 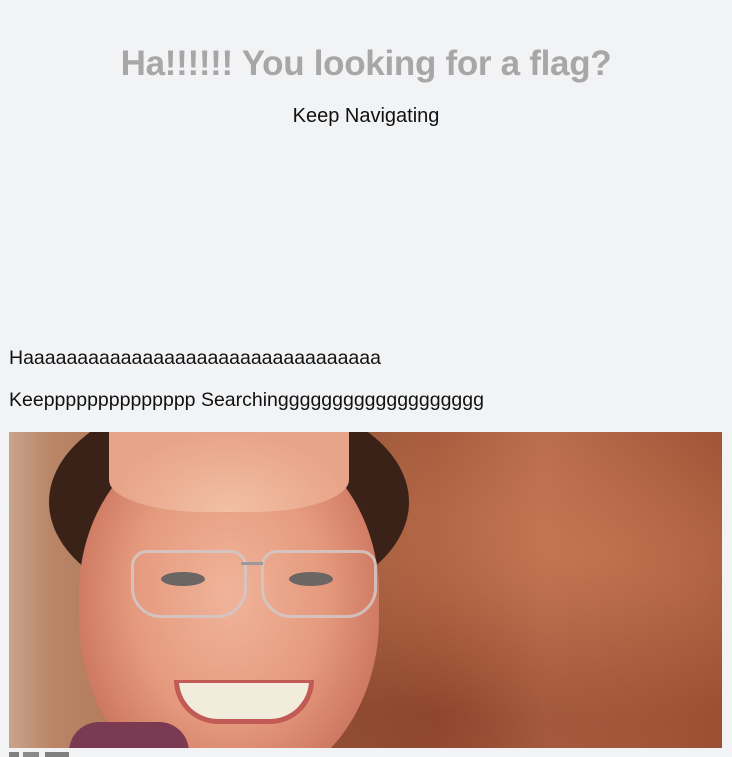 I want to click on taunt-text: Haaaaaaaaaaaaaaaaaaaaaaaaaaaaaaaaa, so click(x=195, y=358).